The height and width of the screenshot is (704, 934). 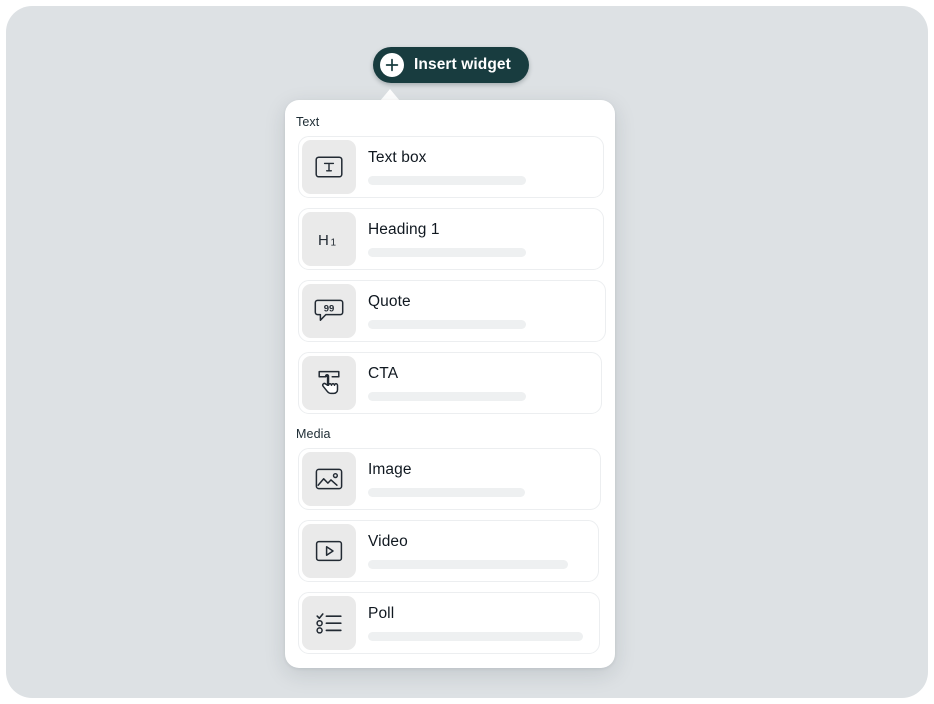 I want to click on video-icon, so click(x=329, y=551).